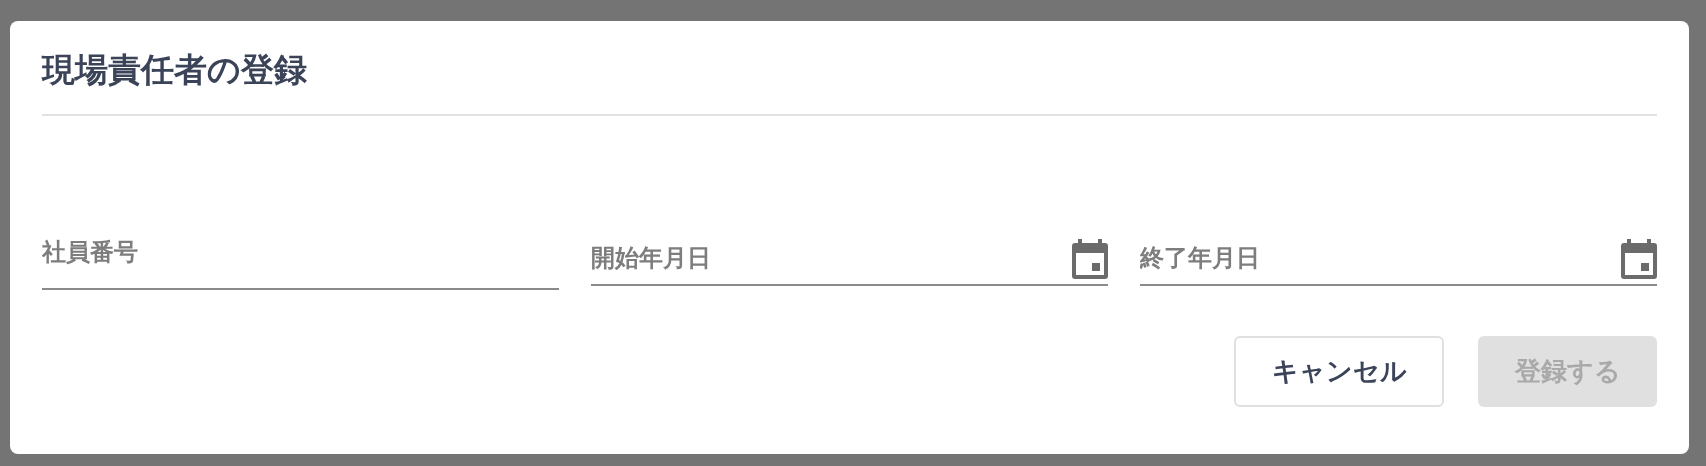  I want to click on date-field: 開始年月日, so click(849, 258).